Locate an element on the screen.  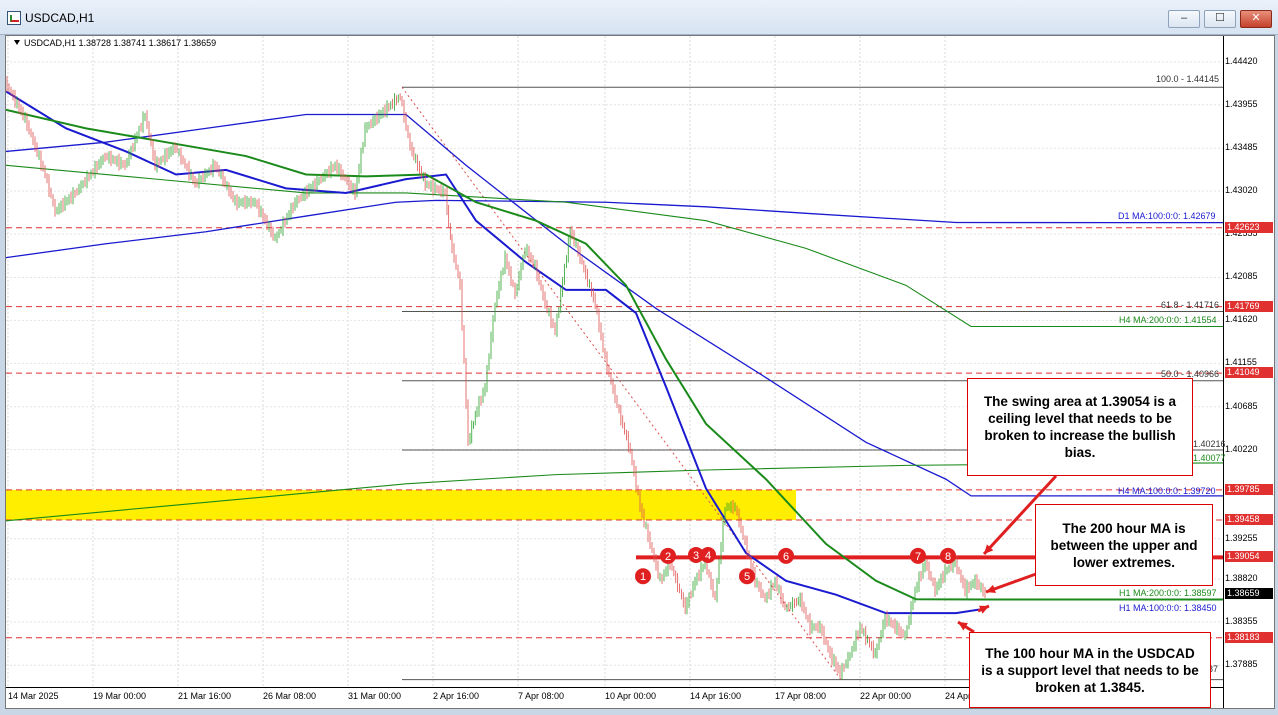
price-tag: 1.39785 is located at coordinates (1249, 489).